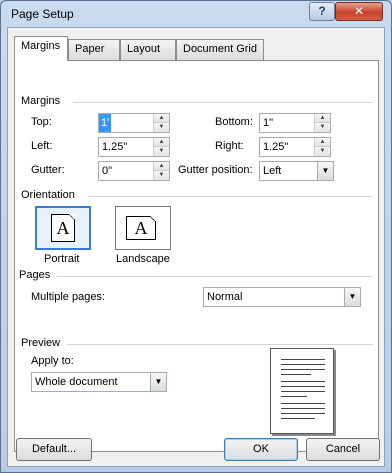 The height and width of the screenshot is (473, 392). I want to click on gutter-position-value: Left, so click(272, 171).